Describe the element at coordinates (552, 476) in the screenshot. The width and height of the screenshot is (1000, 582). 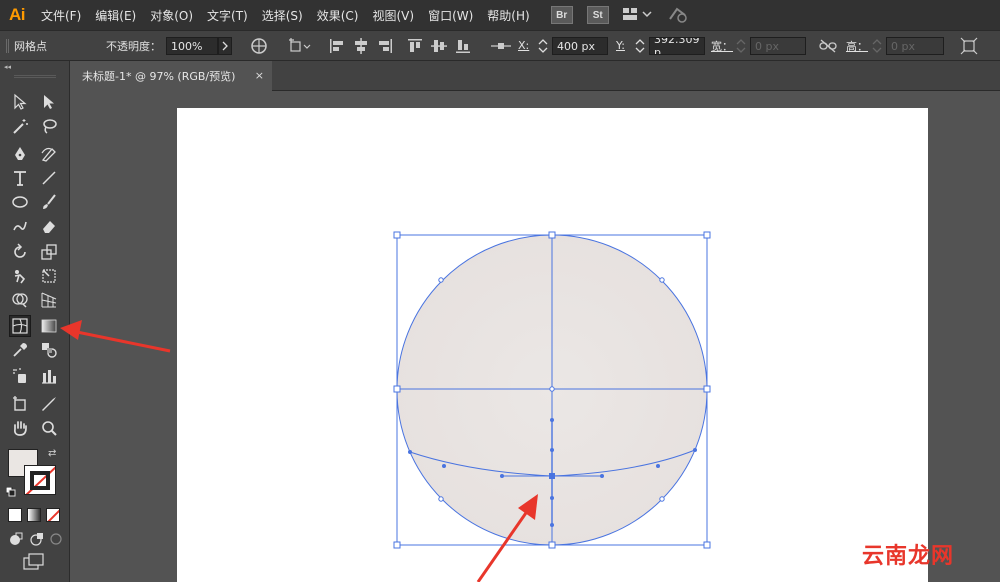
I see `selected-mesh-point` at that location.